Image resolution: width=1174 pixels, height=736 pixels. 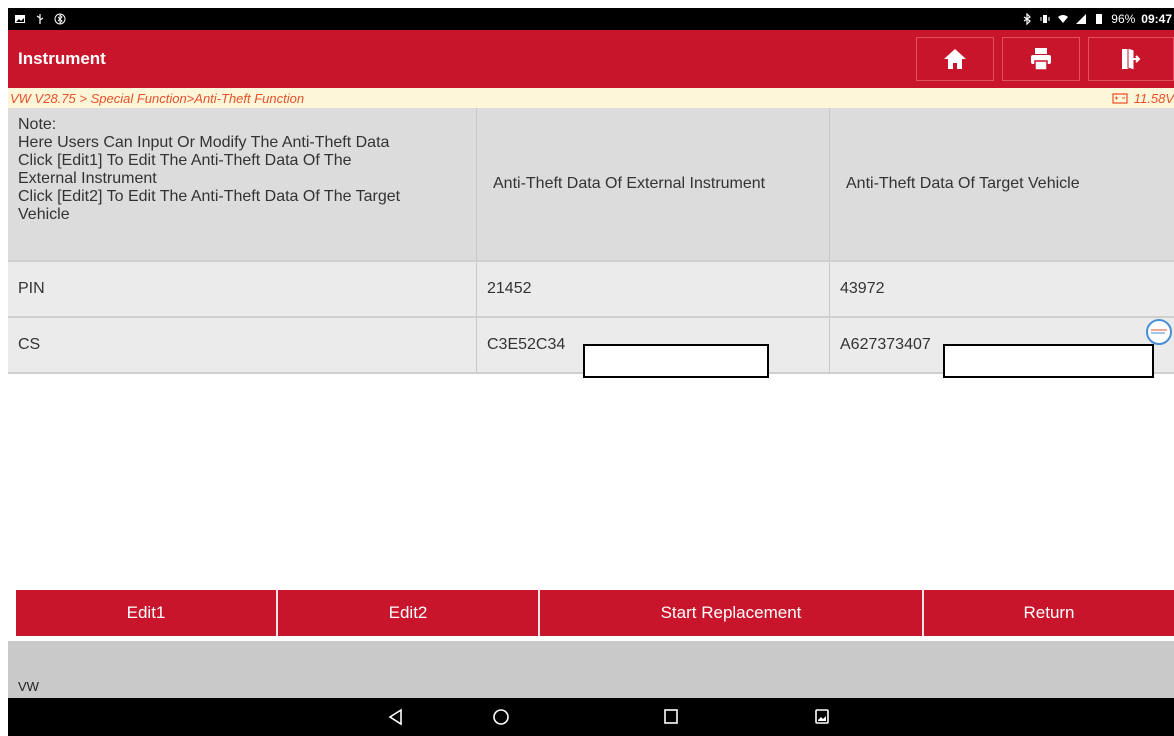 I want to click on exit-icon, so click(x=1131, y=59).